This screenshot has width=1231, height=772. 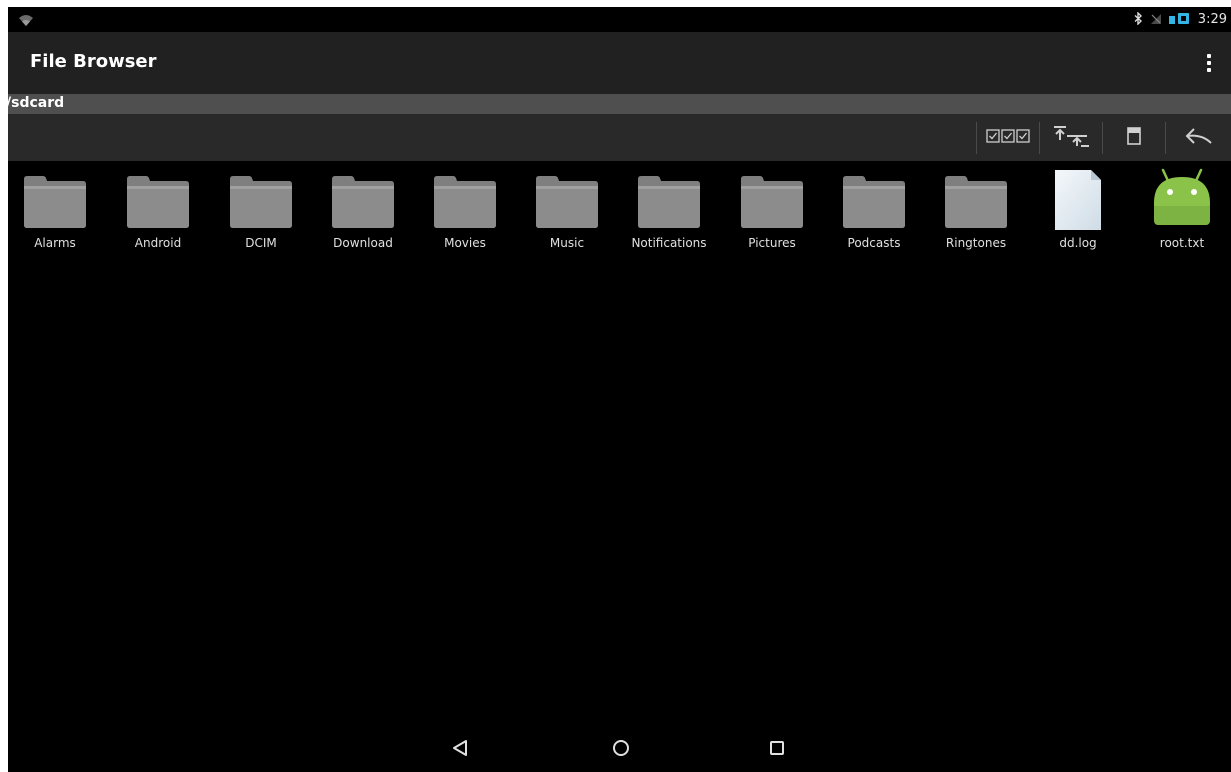 I want to click on app-bar: File Browser, so click(x=619, y=63).